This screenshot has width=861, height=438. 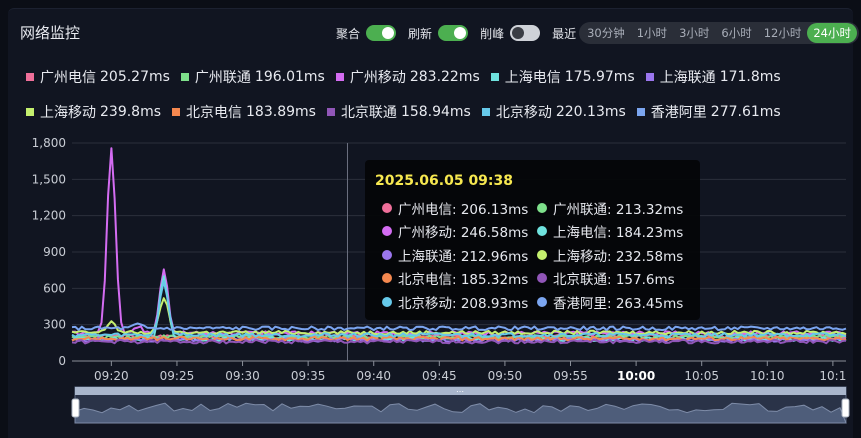 I want to click on x-tick-label: 09:45, so click(x=439, y=376).